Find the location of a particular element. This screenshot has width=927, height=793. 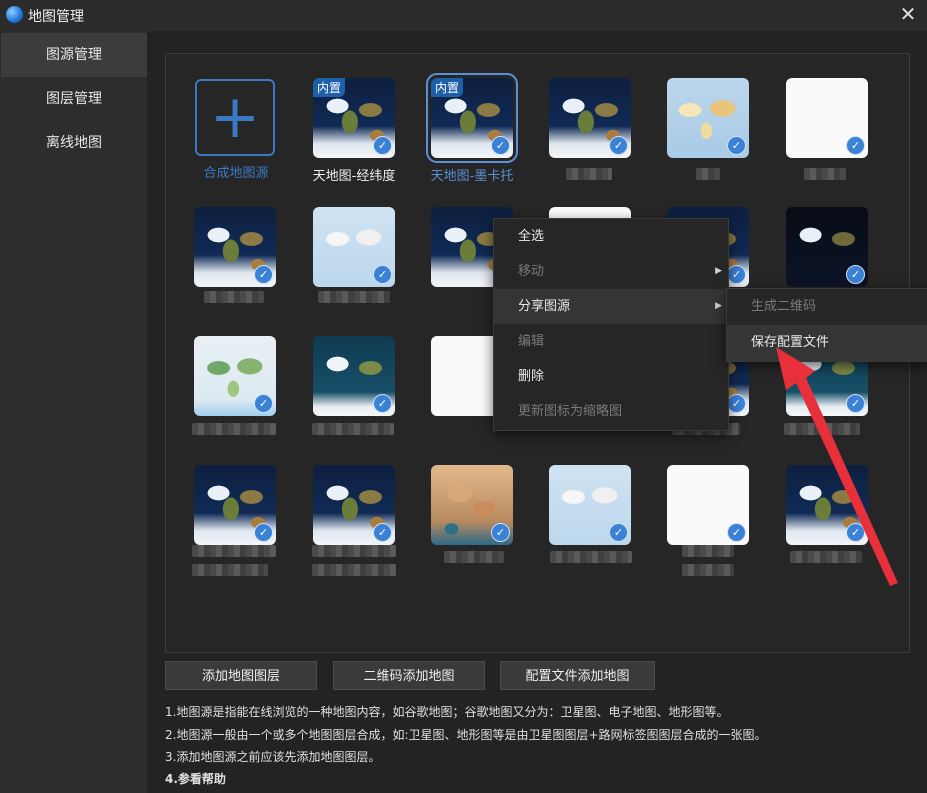

submenu-item-save-config: 保存配置文件 is located at coordinates (827, 343).